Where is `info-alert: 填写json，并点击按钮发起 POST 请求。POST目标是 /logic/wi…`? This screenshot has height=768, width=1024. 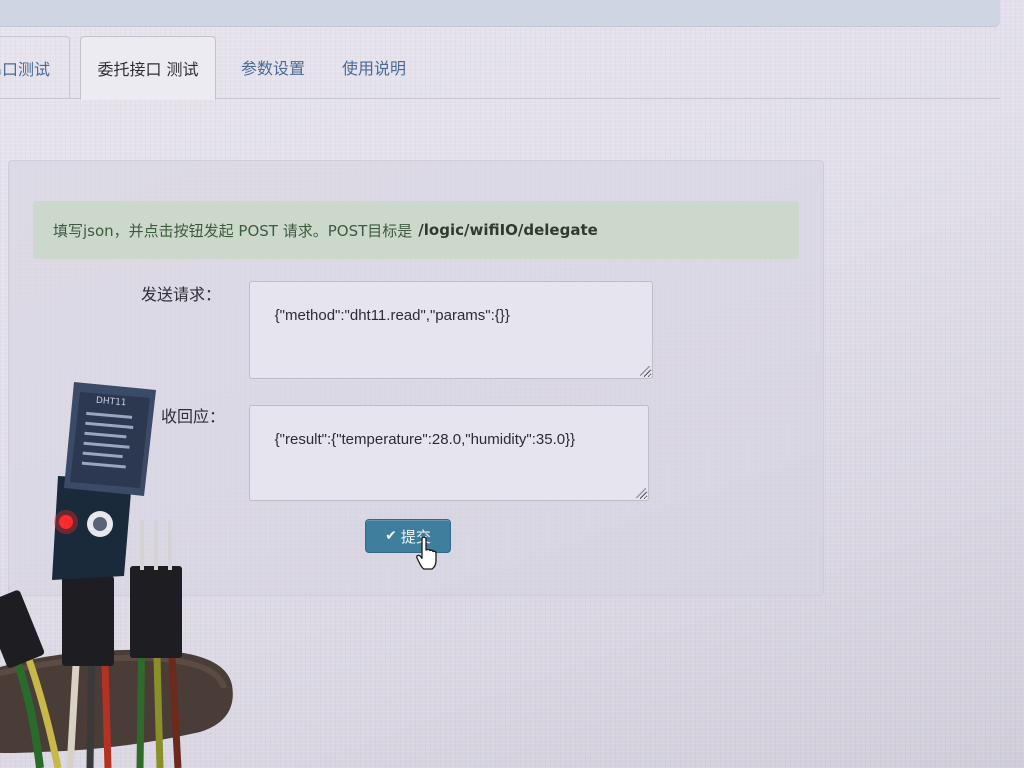
info-alert: 填写json，并点击按钮发起 POST 请求。POST目标是 /logic/wi… is located at coordinates (416, 230).